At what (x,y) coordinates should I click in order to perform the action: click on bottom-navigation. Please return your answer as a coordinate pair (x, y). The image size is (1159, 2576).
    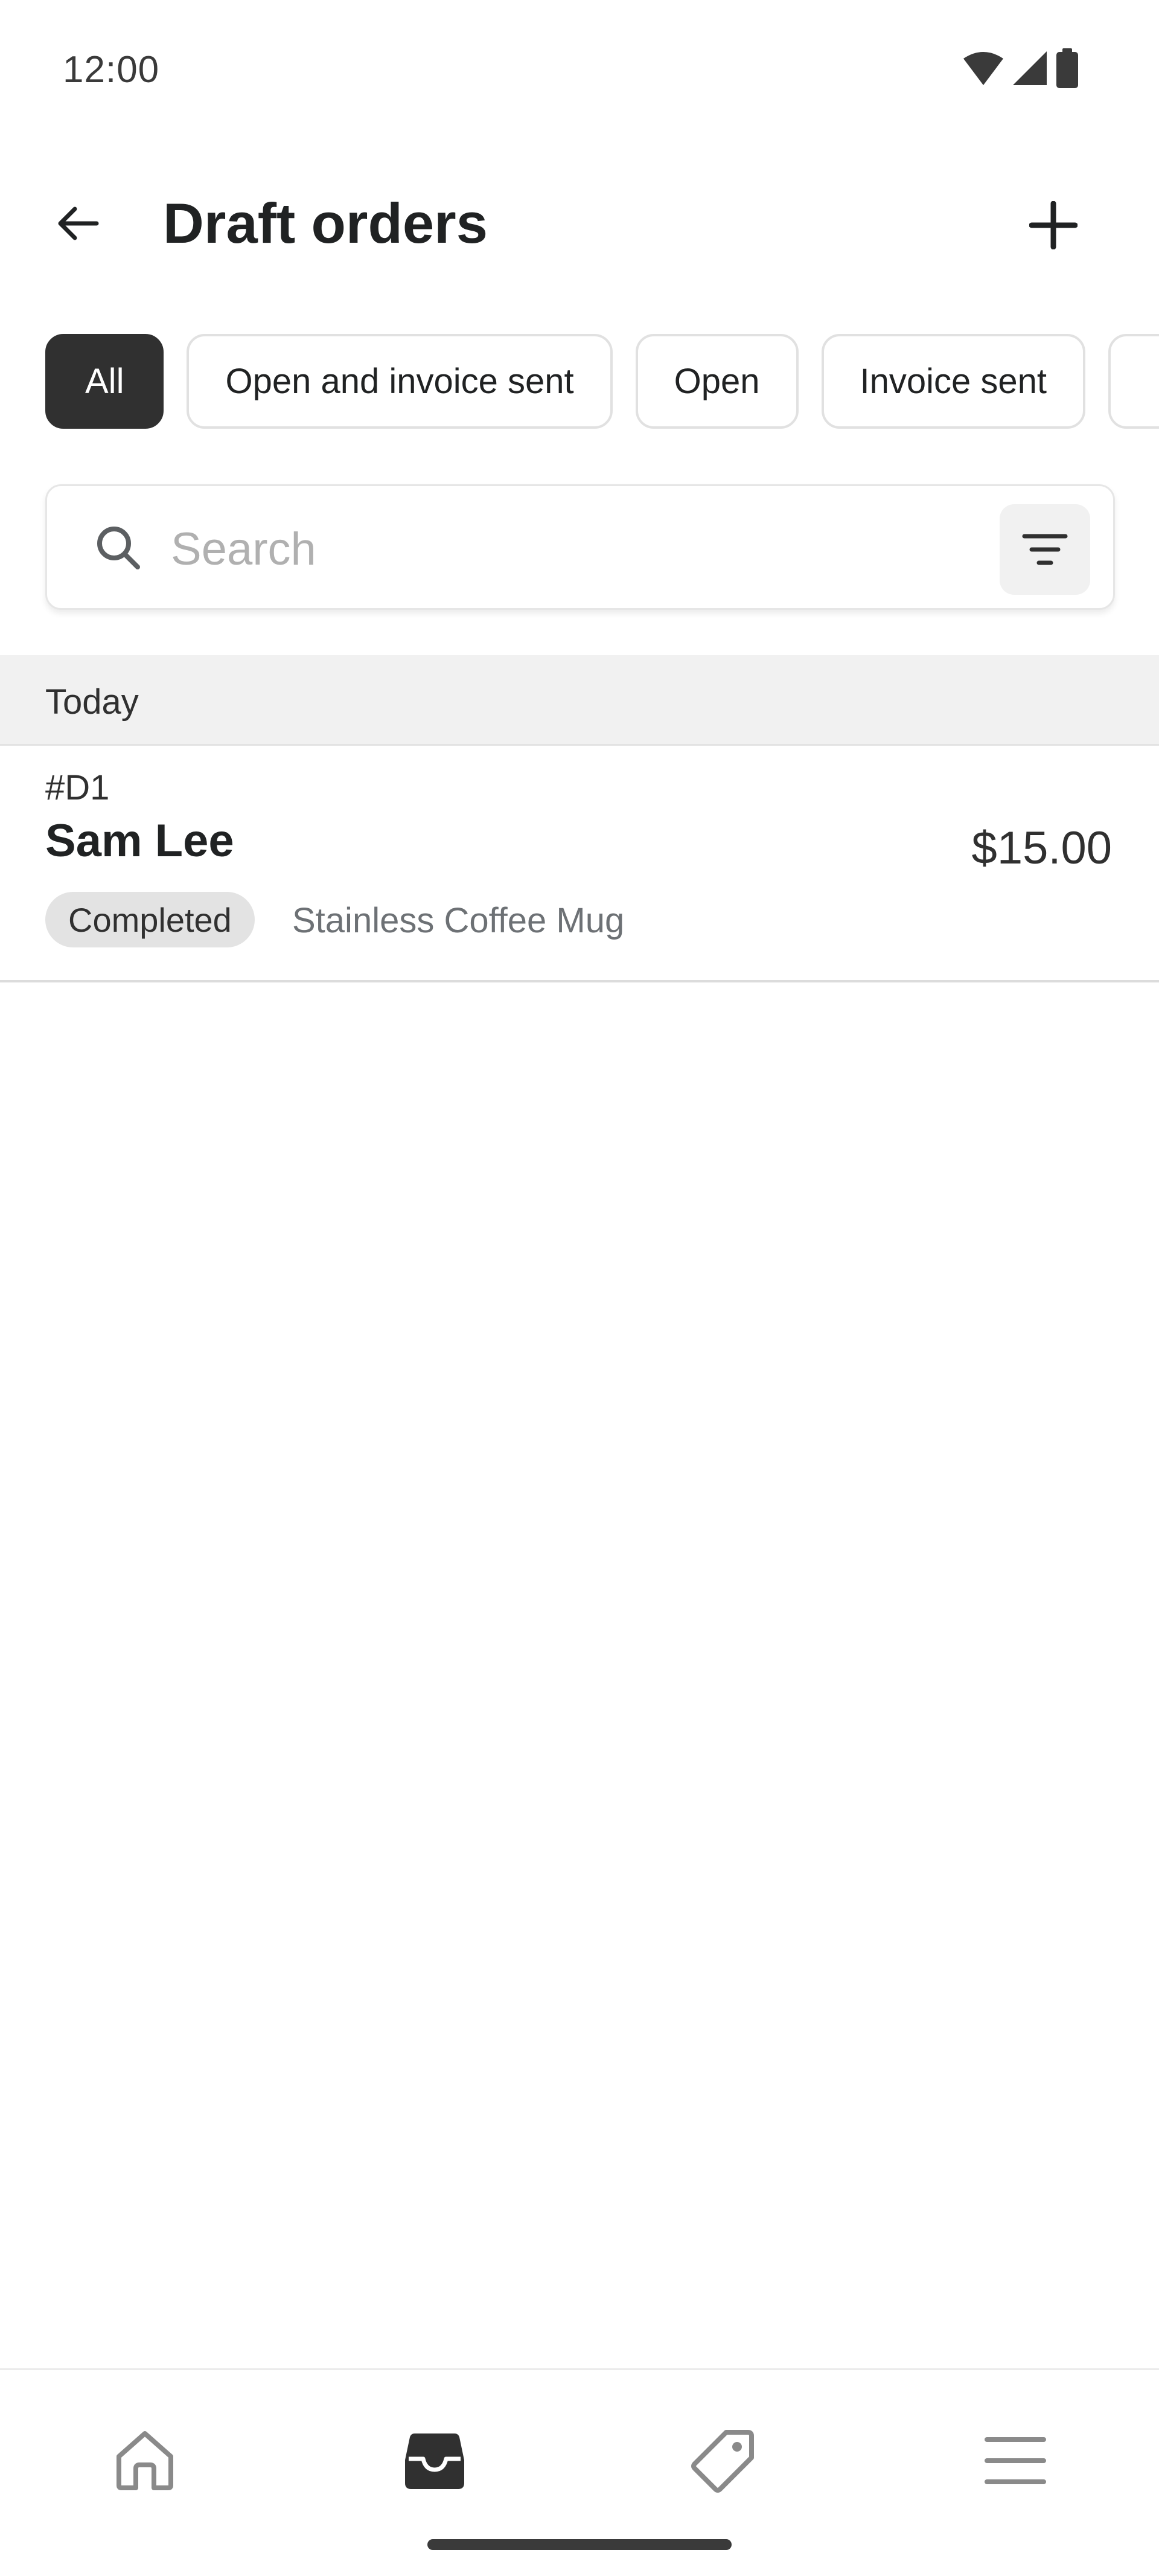
    Looking at the image, I should click on (579, 2472).